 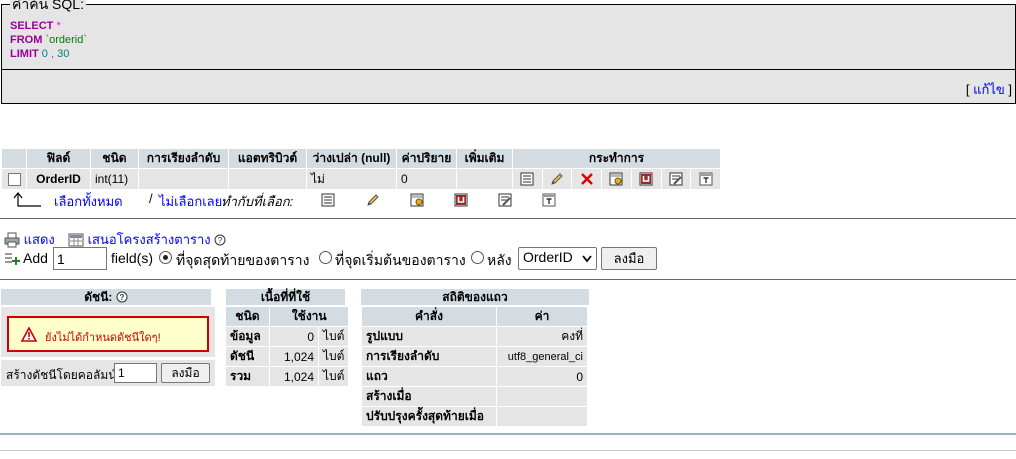 What do you see at coordinates (48, 5) in the screenshot?
I see `sql-query-legend: คำค้น SQL:` at bounding box center [48, 5].